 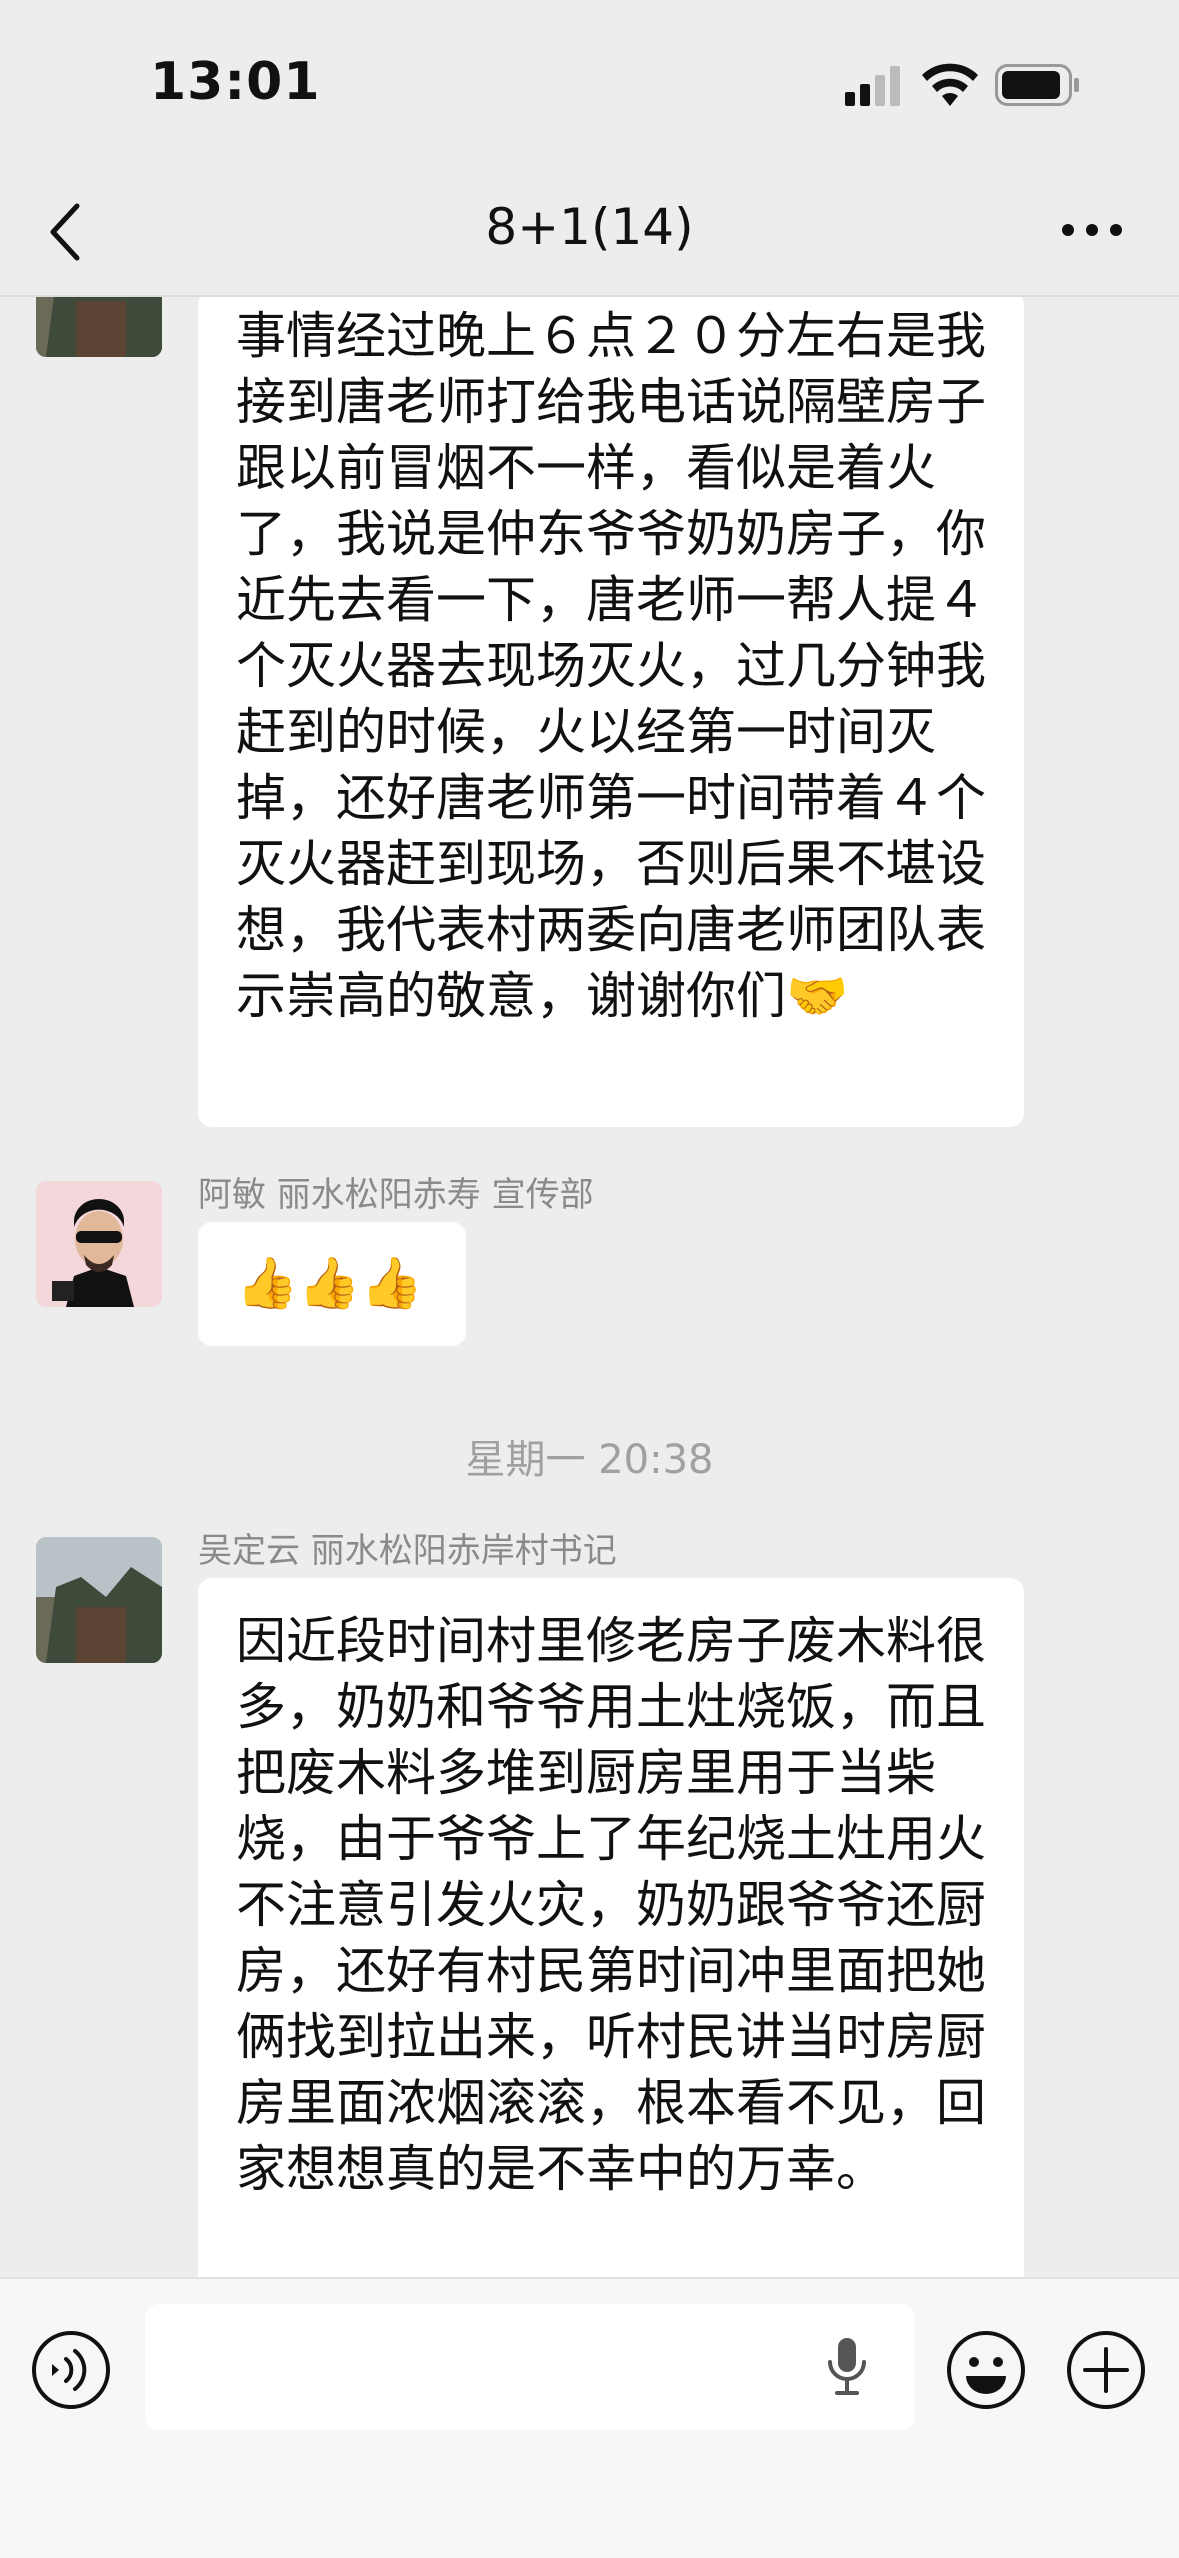 What do you see at coordinates (71, 2370) in the screenshot?
I see `voice-mode-button` at bounding box center [71, 2370].